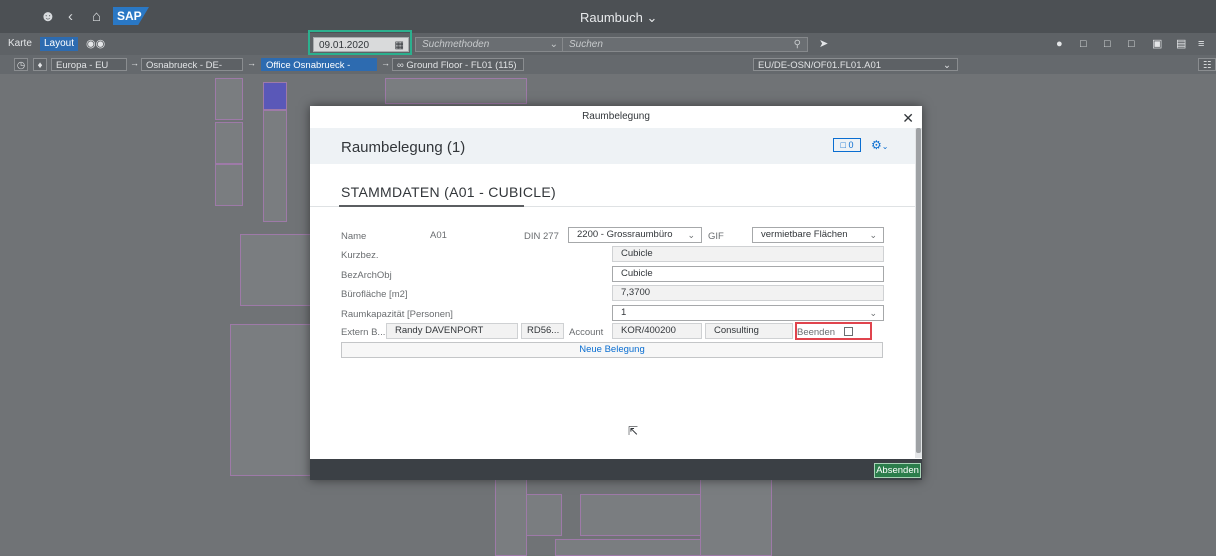 This screenshot has height=556, width=1216. I want to click on shell-bar: ☻ ‹ ⌂ SAP Raumbuch ⌄, so click(608, 16).